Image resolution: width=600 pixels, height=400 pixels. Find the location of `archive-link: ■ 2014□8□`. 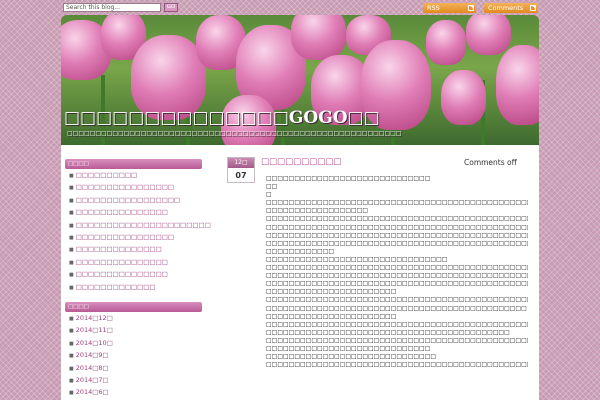

archive-link: ■ 2014□8□ is located at coordinates (91, 368).